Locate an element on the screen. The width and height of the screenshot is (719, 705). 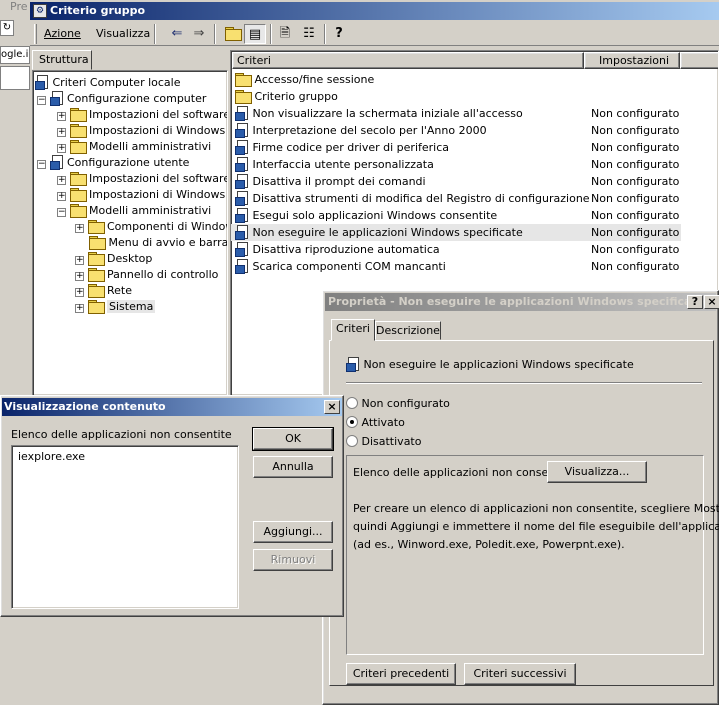
tree-item-local-computer-policy: Criteri Computer locale is located at coordinates (108, 83).